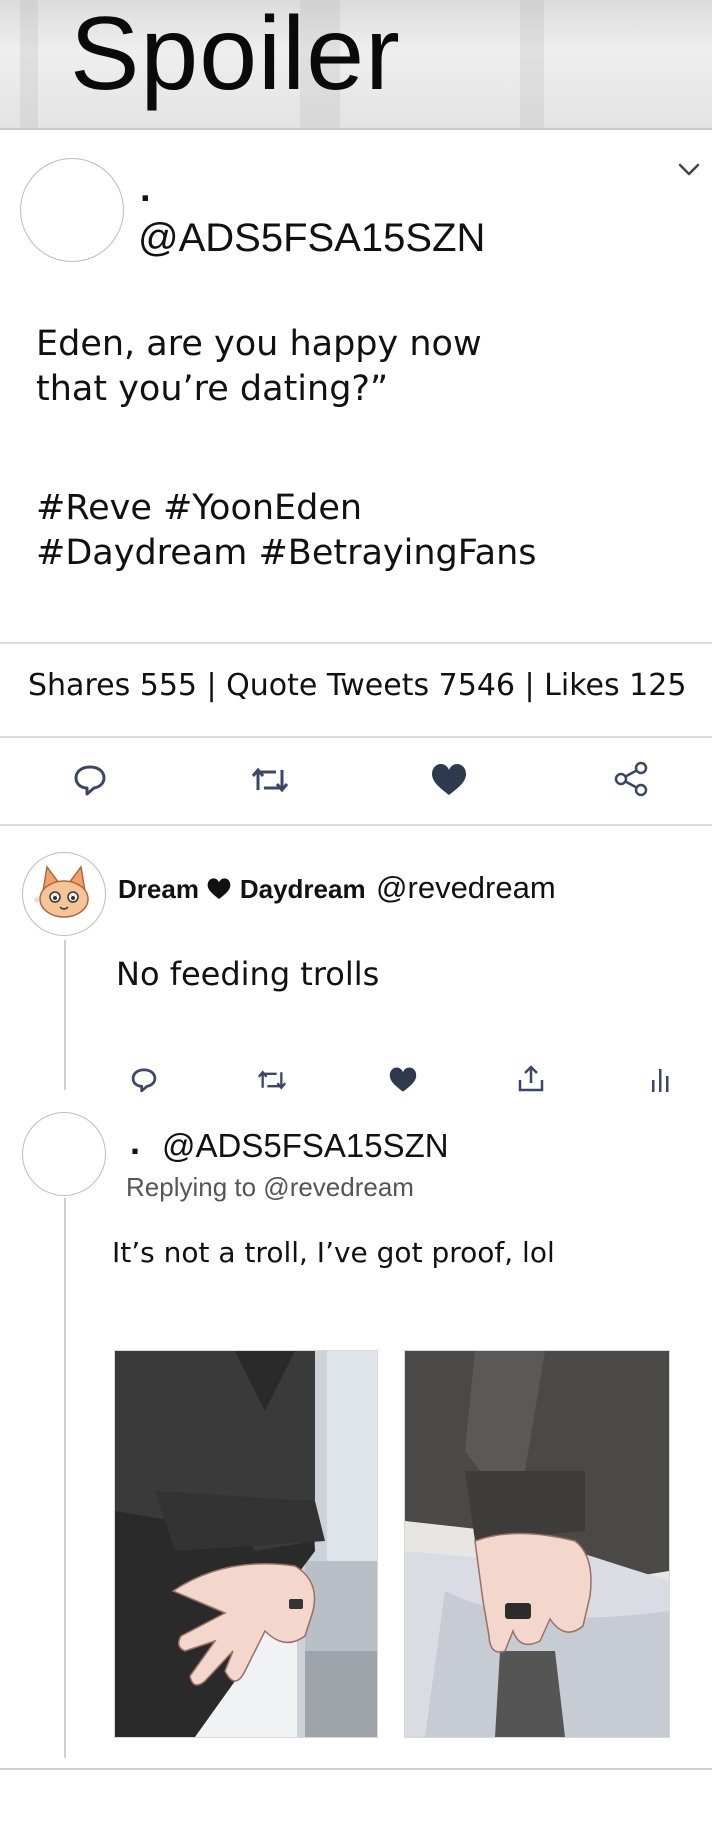 The image size is (712, 1824). I want to click on hands-photo-right, so click(537, 1544).